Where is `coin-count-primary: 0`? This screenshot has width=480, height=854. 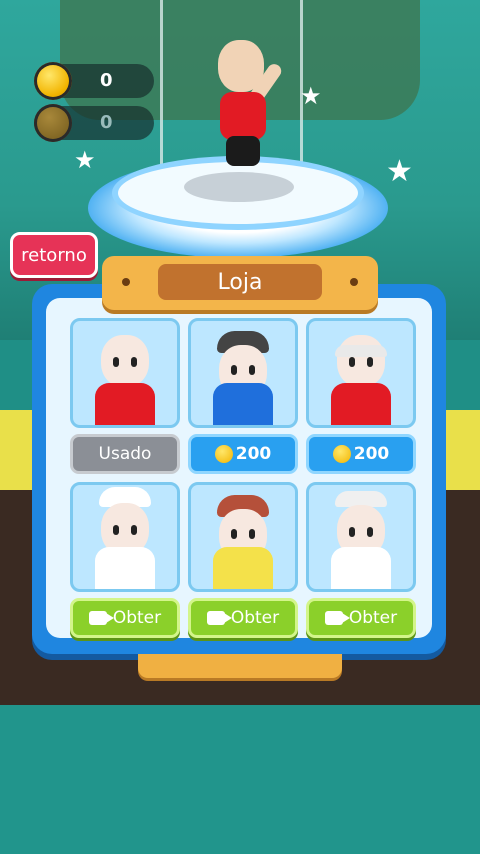 coin-count-primary: 0 is located at coordinates (106, 80).